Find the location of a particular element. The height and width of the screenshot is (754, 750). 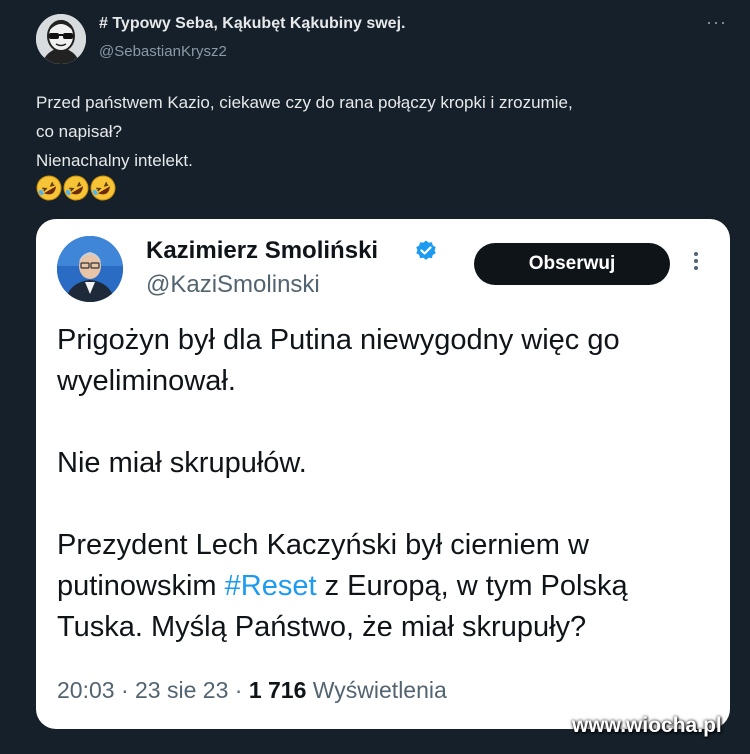

tweet-paragraph: Nie miał skrupułów. is located at coordinates (182, 463).